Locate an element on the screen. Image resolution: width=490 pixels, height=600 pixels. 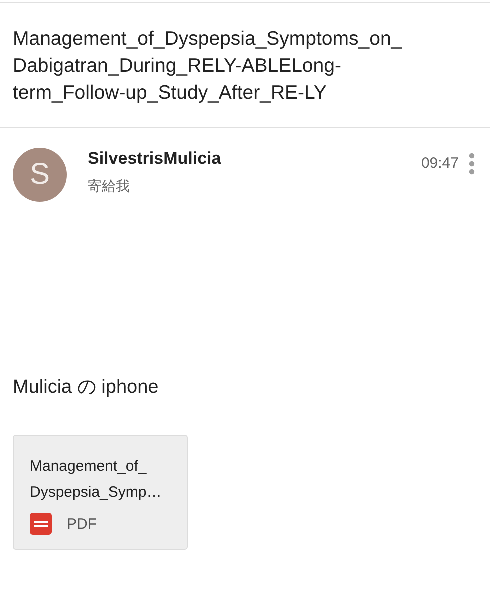
more-options-icon is located at coordinates (472, 164).